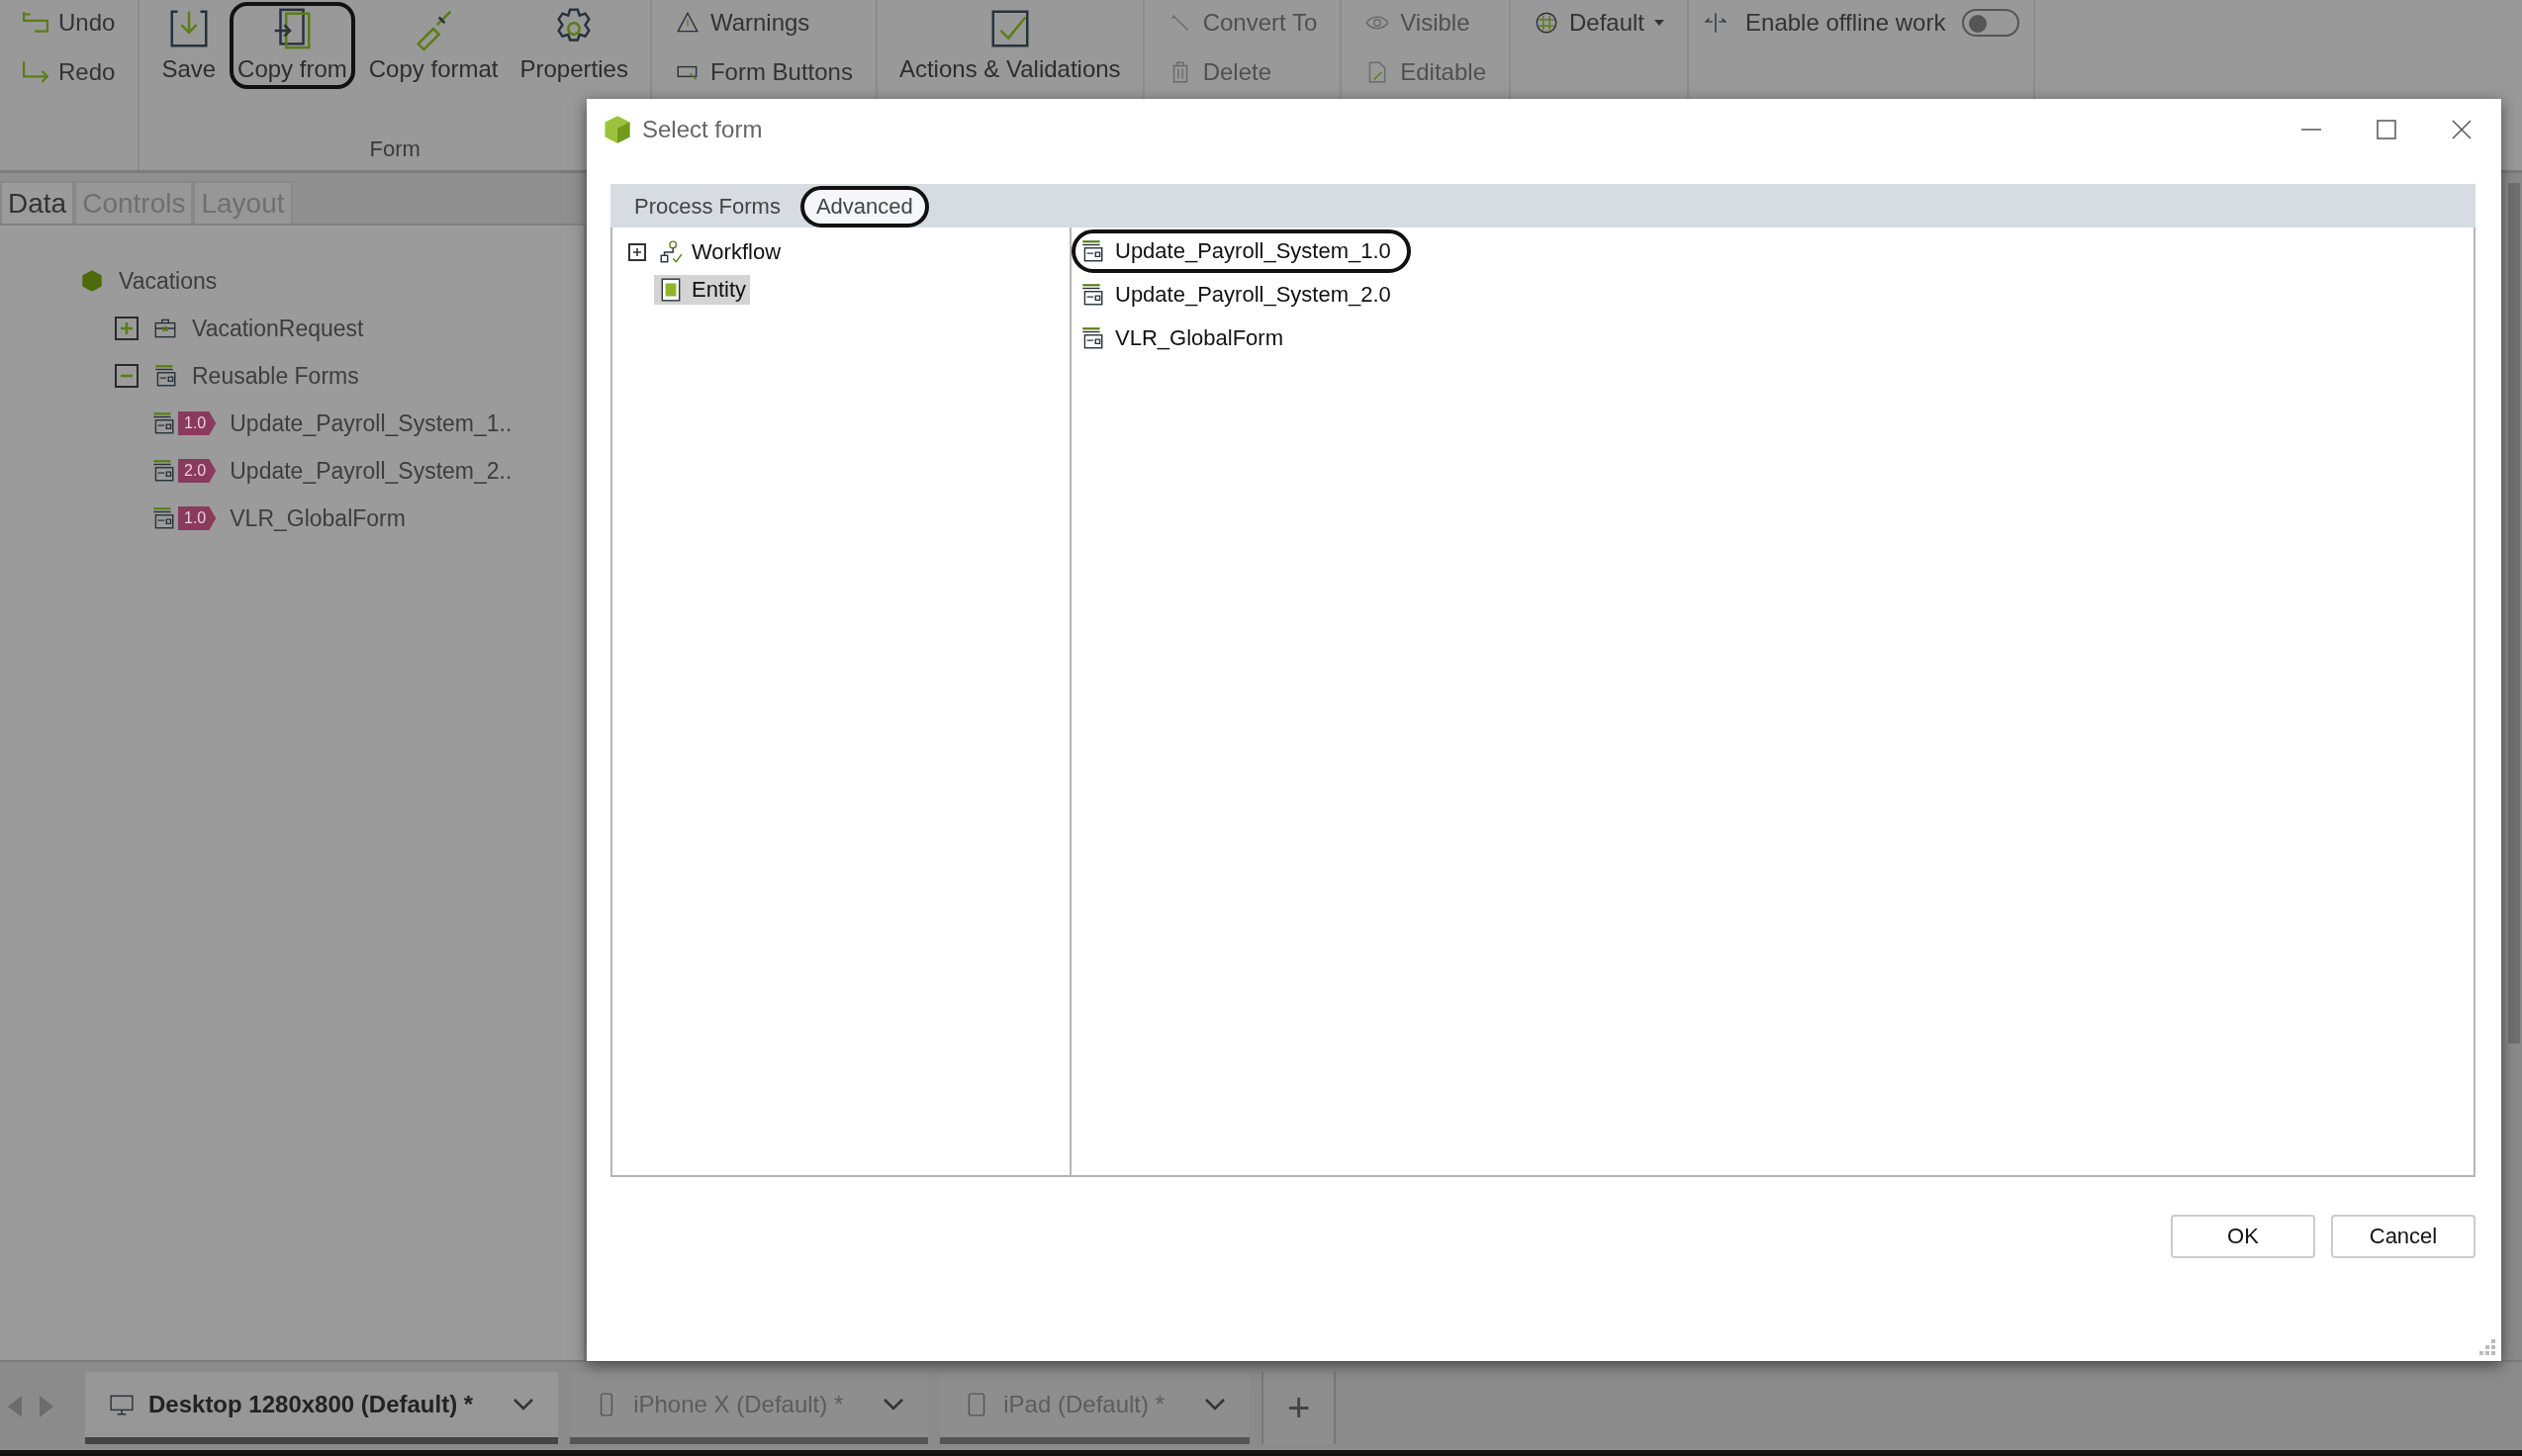 This screenshot has width=2522, height=1456. I want to click on caret-icon, so click(1659, 23).